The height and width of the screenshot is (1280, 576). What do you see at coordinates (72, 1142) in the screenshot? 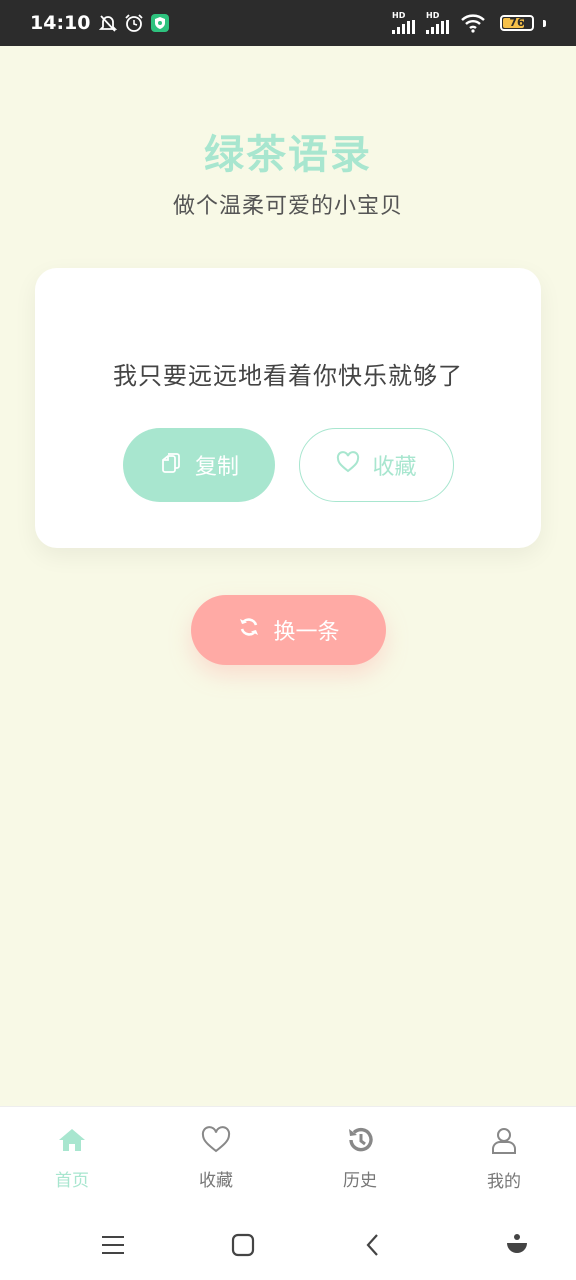
I see `home-icon` at bounding box center [72, 1142].